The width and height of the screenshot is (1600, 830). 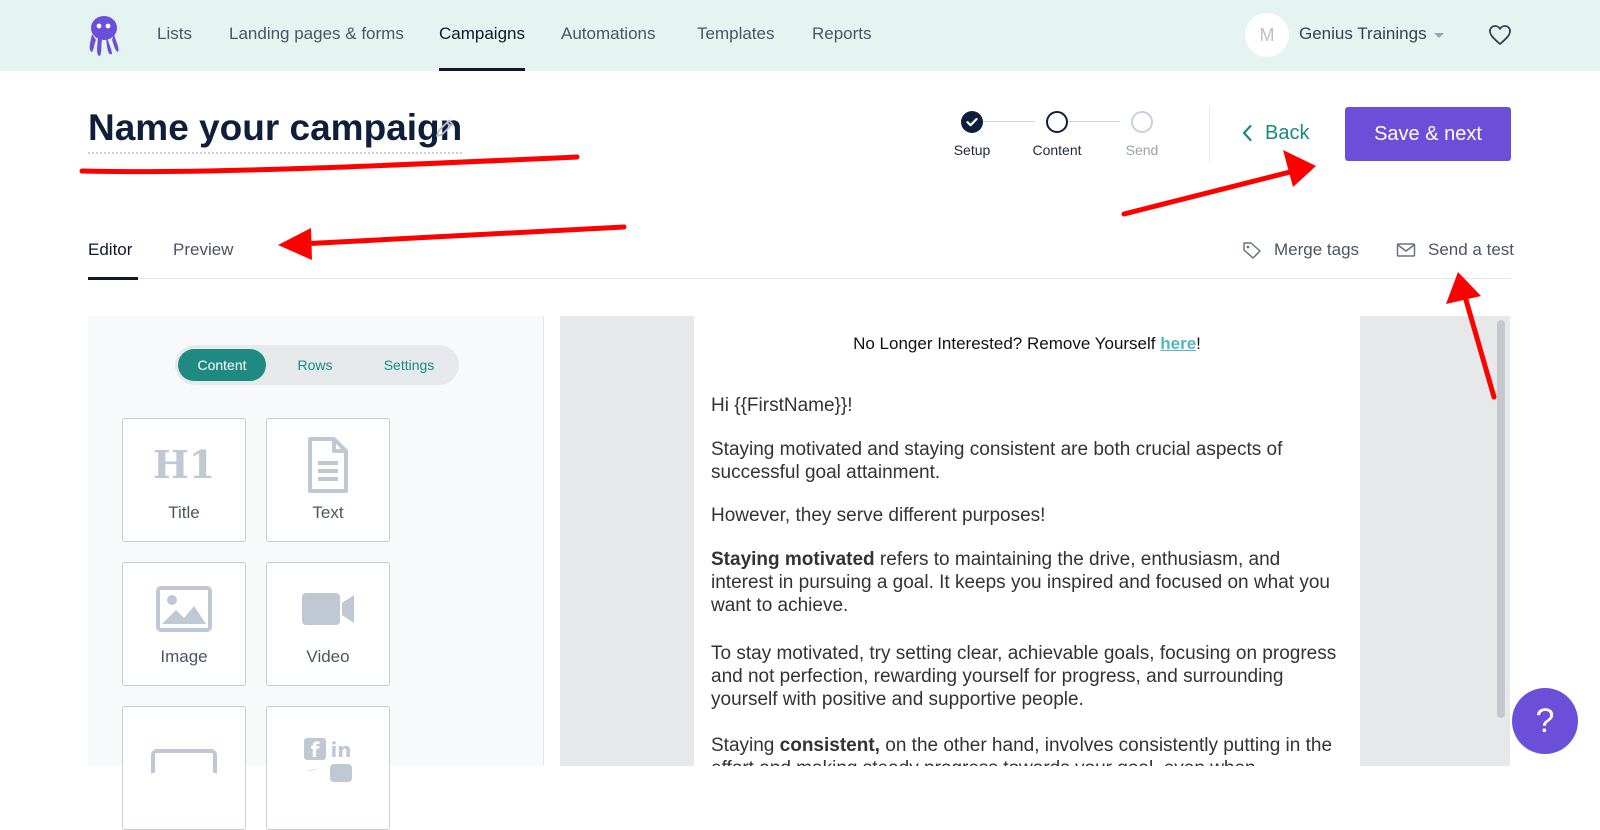 I want to click on chevron-left-icon, so click(x=1247, y=133).